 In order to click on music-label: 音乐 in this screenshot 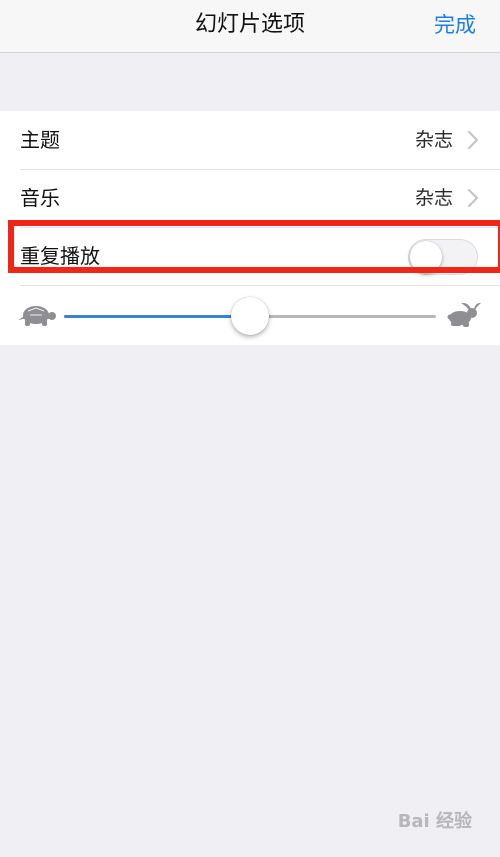, I will do `click(40, 198)`.